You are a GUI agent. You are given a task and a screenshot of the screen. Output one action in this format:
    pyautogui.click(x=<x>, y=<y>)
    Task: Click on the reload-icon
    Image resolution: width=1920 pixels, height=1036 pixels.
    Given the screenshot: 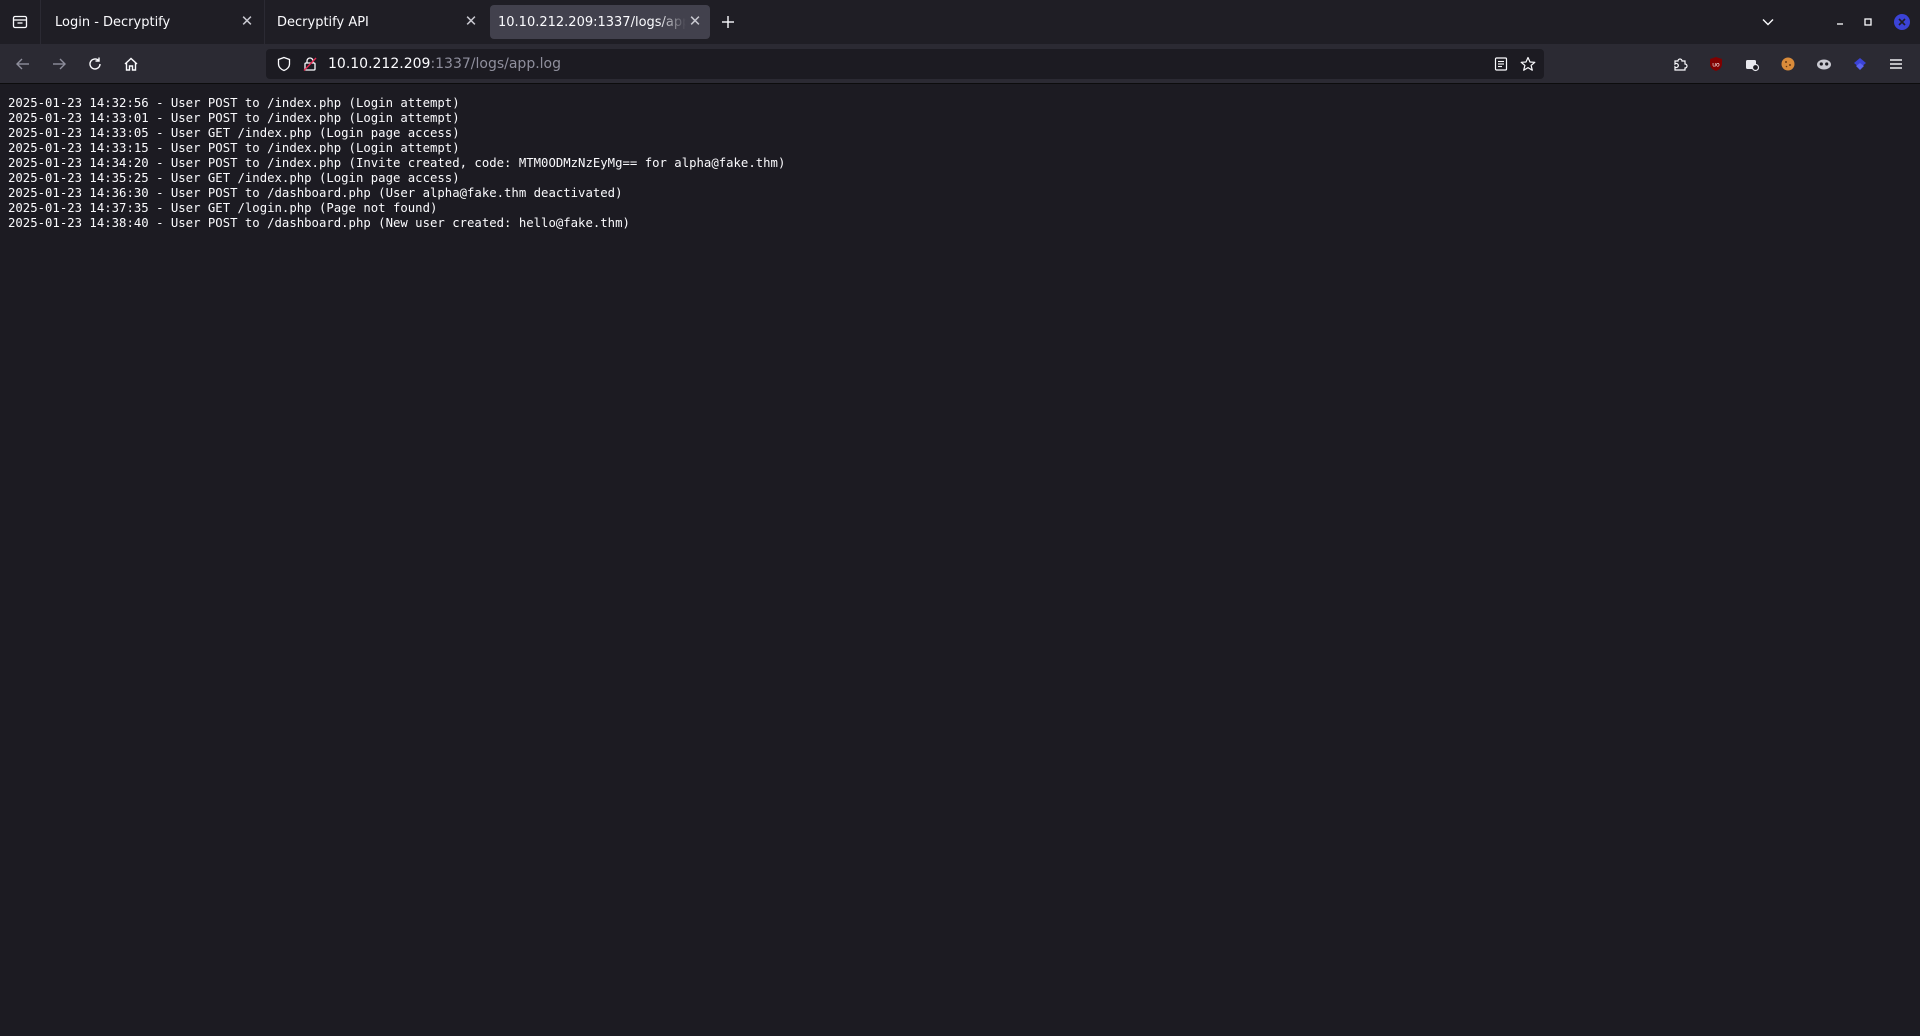 What is the action you would take?
    pyautogui.click(x=95, y=64)
    